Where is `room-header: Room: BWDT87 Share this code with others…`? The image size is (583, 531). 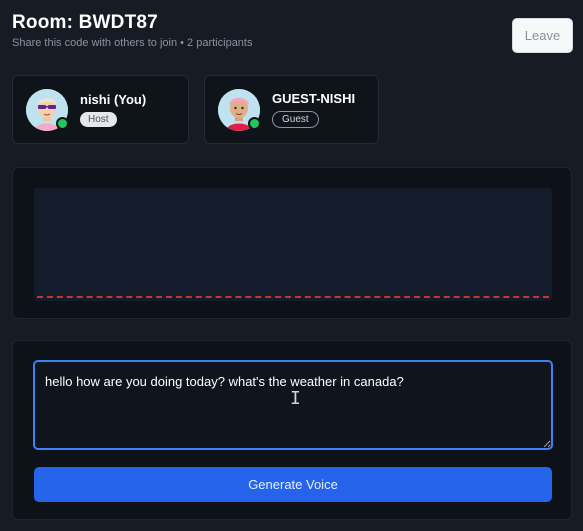
room-header: Room: BWDT87 Share this code with others… is located at coordinates (132, 30).